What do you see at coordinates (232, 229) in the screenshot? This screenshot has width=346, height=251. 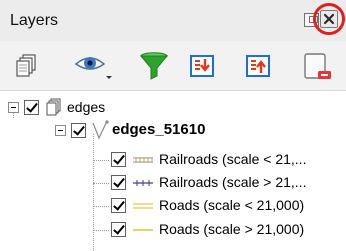 I see `rule-label: Roads (scale > 21,000)` at bounding box center [232, 229].